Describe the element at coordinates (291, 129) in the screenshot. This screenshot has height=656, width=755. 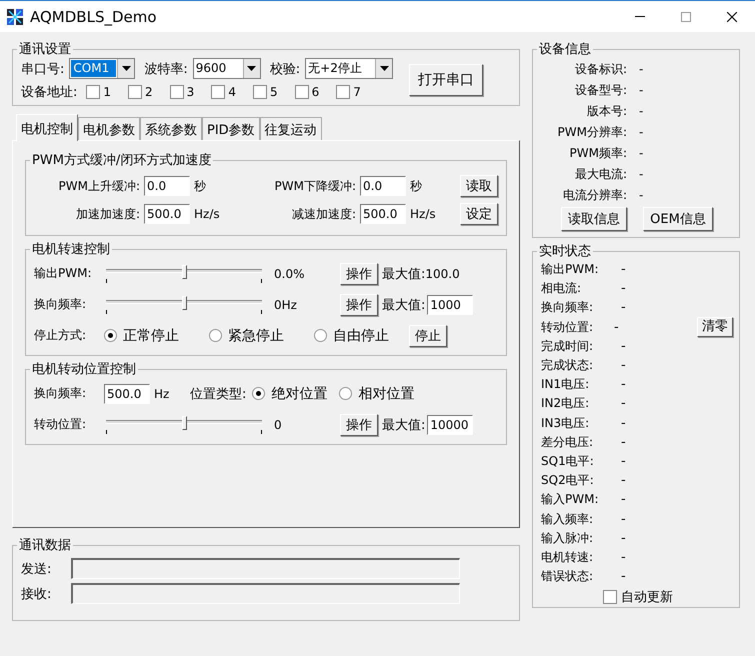
I see `tab: 往复运动` at that location.